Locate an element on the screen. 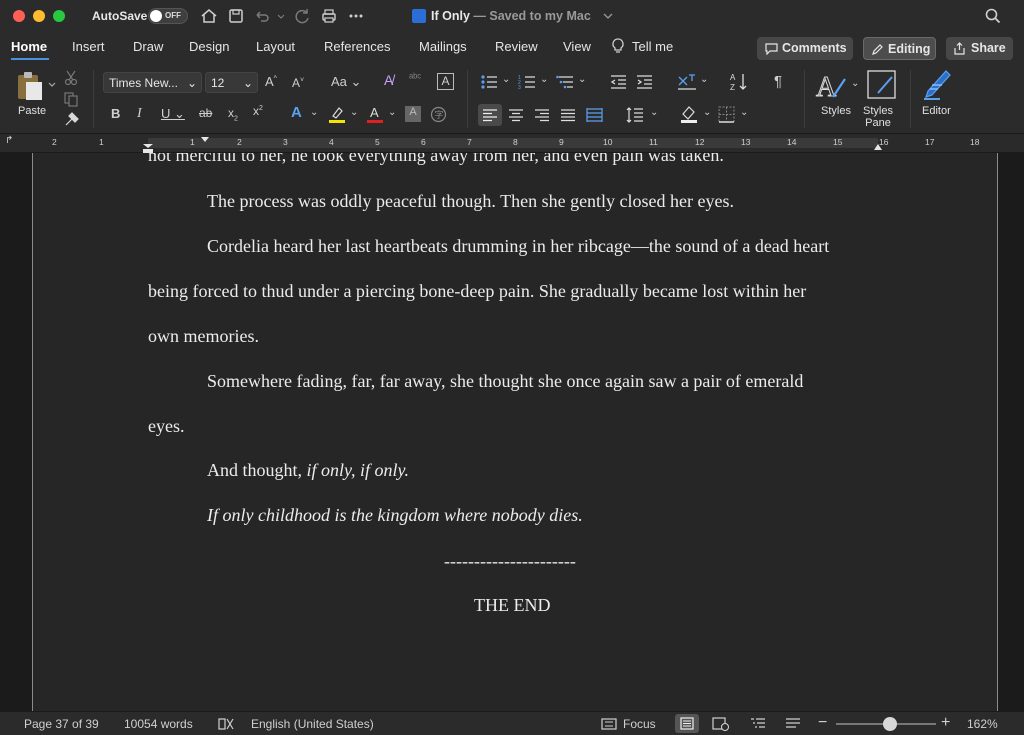 Image resolution: width=1024 pixels, height=735 pixels. language-indicator: English (United States) is located at coordinates (312, 724).